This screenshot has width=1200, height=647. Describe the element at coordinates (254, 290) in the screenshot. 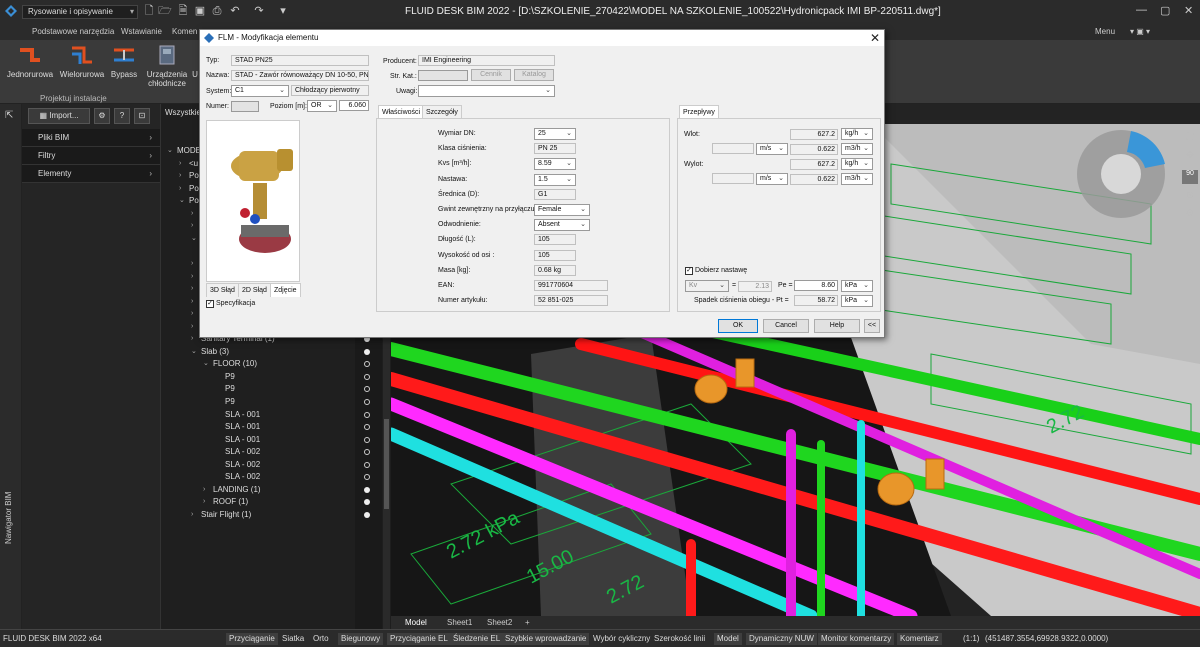

I see `tab-2d-view: 2D Słąd` at that location.